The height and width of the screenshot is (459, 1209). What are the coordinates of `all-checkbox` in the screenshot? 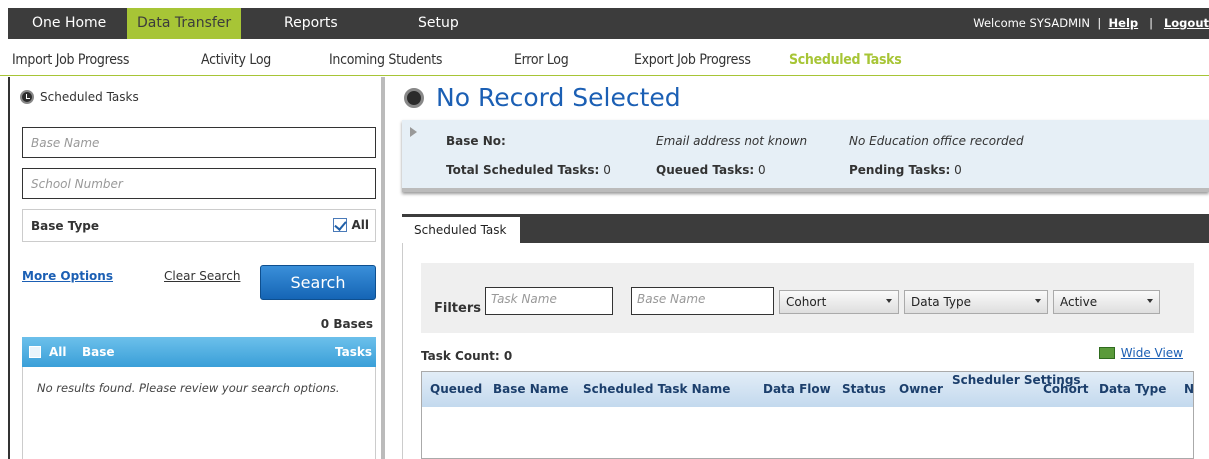 It's located at (340, 225).